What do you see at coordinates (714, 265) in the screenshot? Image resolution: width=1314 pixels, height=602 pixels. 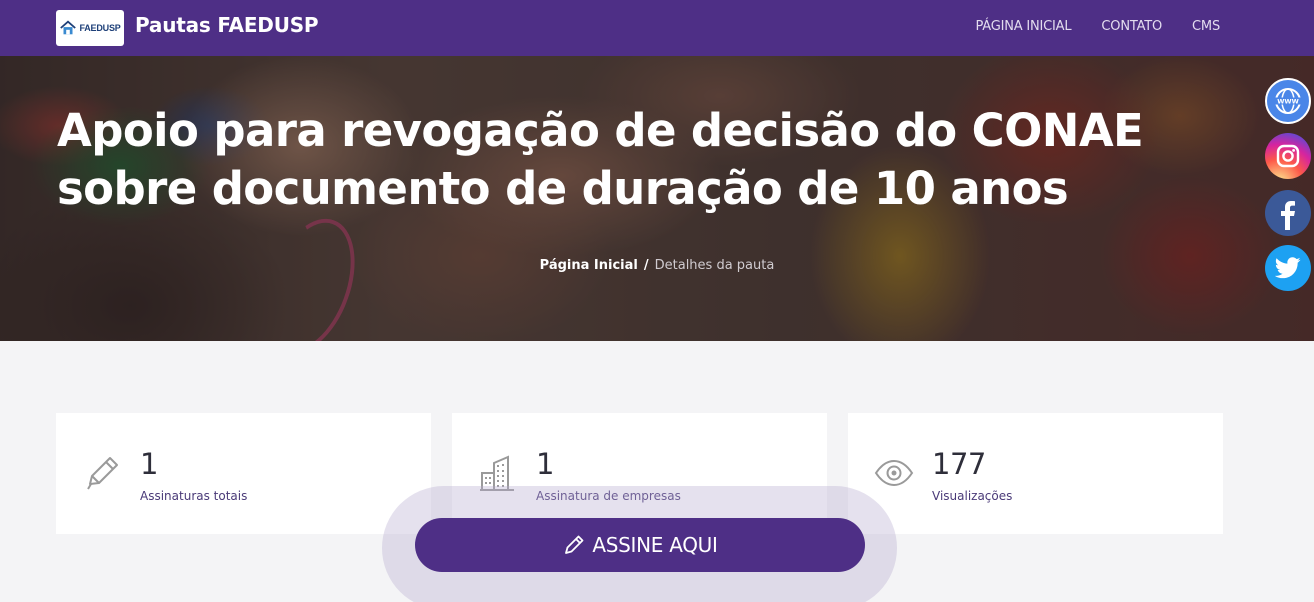 I see `breadcrumb-current: Detalhes da pauta` at bounding box center [714, 265].